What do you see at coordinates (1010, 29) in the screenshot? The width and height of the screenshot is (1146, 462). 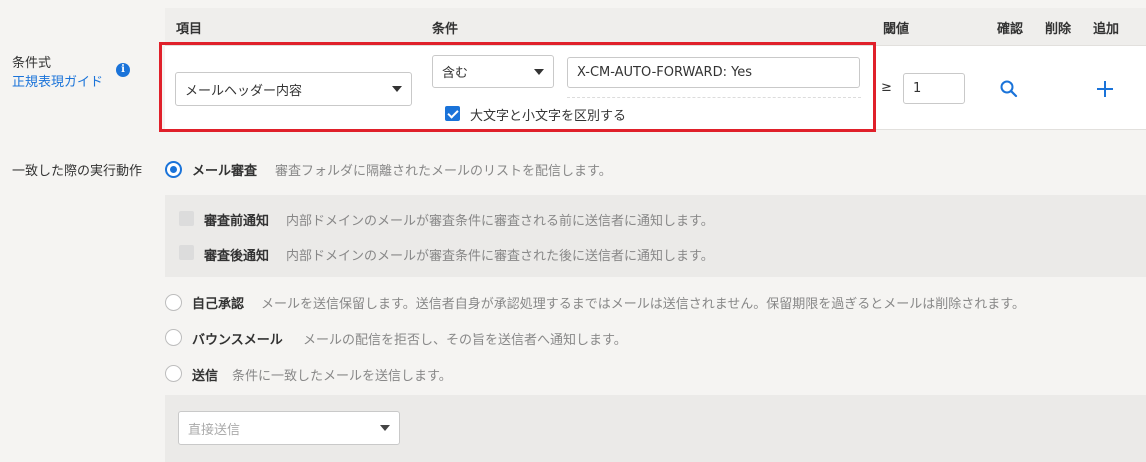 I see `header-confirm: 確認` at bounding box center [1010, 29].